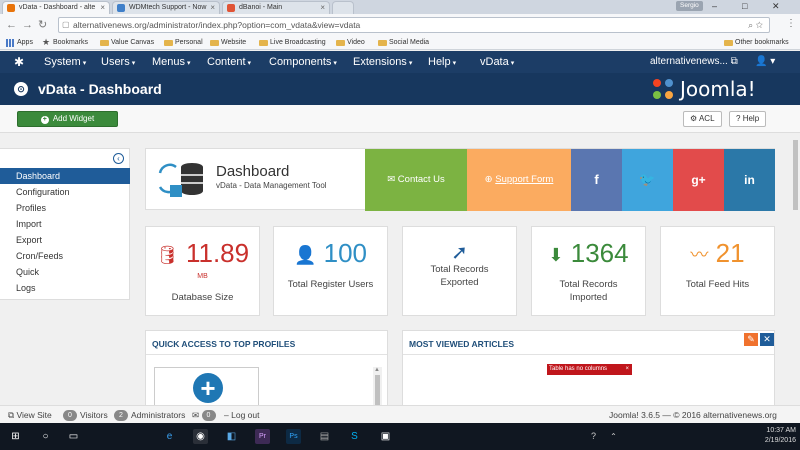  Describe the element at coordinates (65, 208) in the screenshot. I see `sidebar-item-profiles: Profiles` at that location.